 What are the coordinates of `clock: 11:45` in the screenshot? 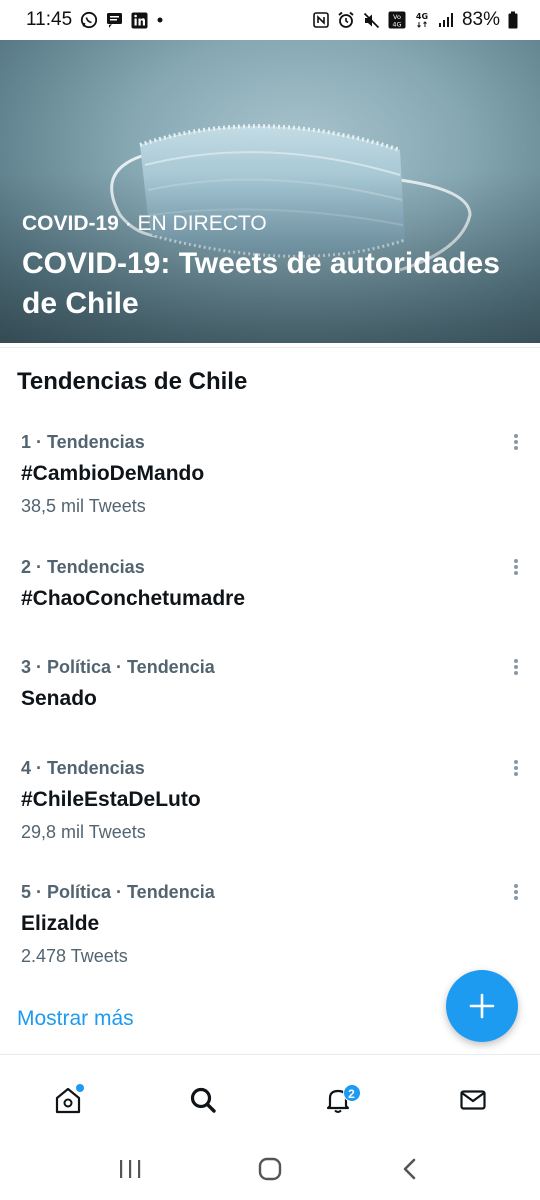 It's located at (49, 19).